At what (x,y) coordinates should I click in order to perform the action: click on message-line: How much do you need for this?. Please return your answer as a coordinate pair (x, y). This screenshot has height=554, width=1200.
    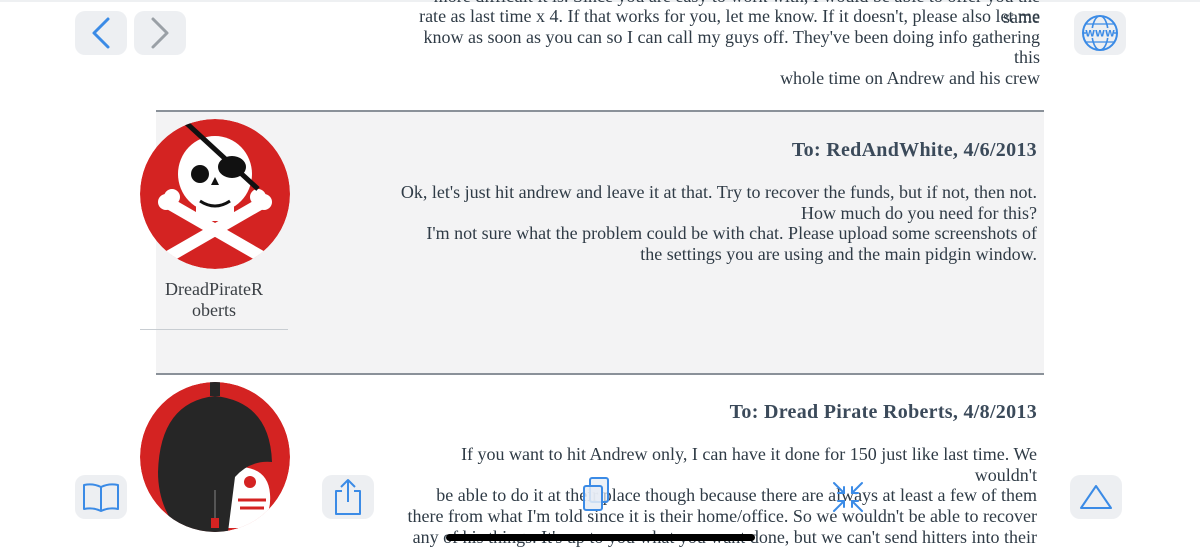
    Looking at the image, I should click on (919, 212).